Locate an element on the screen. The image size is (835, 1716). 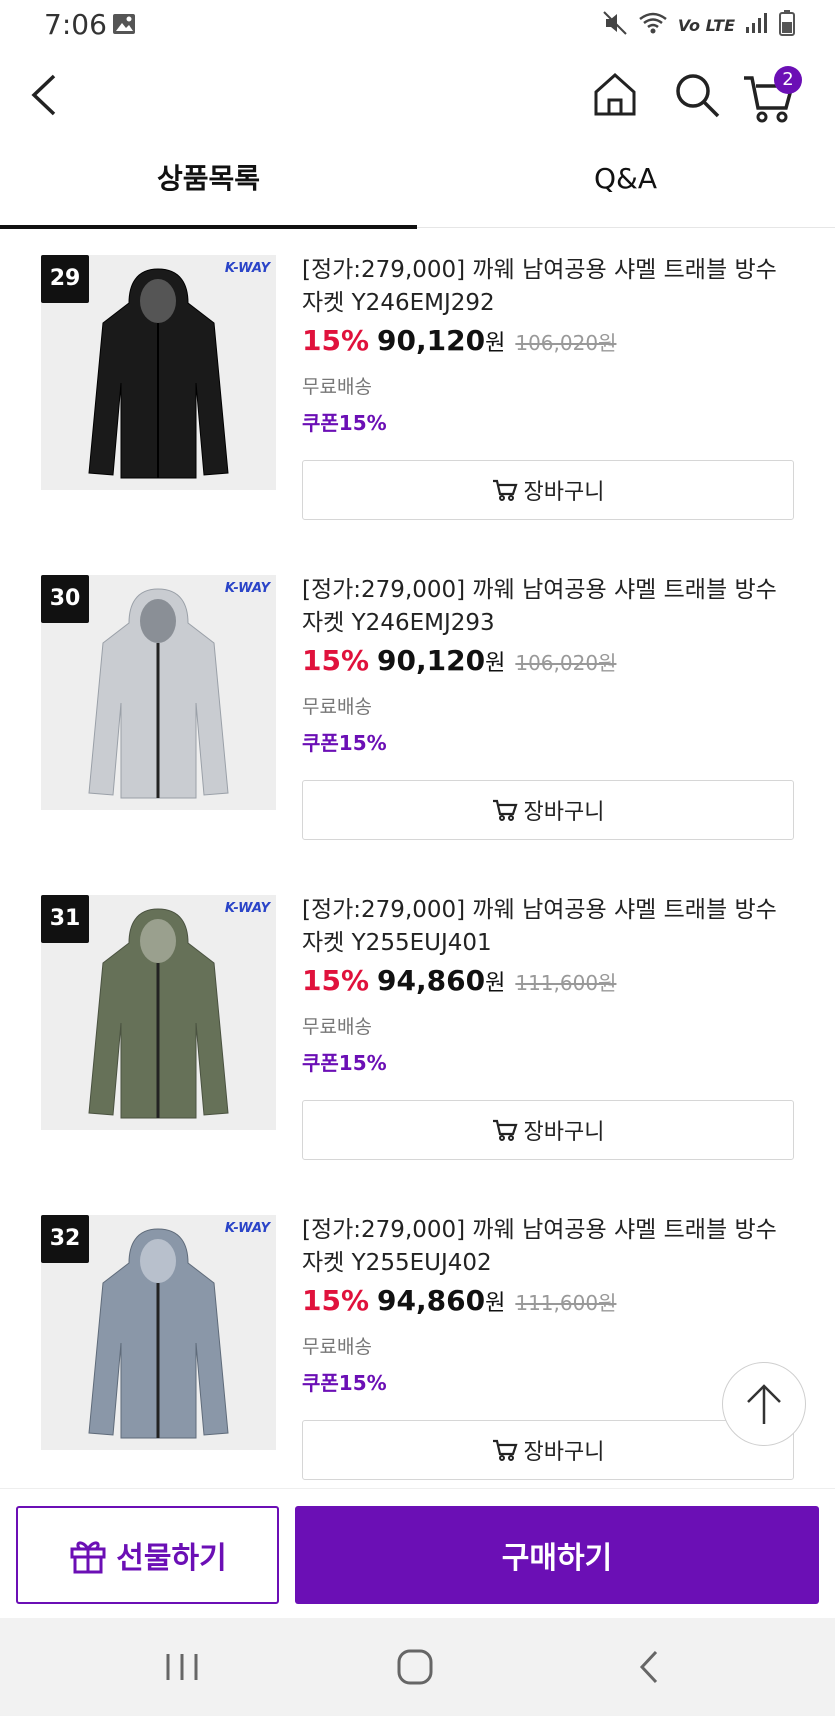
bottom-action-bar: 선물하기 구매하기 is located at coordinates (417, 1553).